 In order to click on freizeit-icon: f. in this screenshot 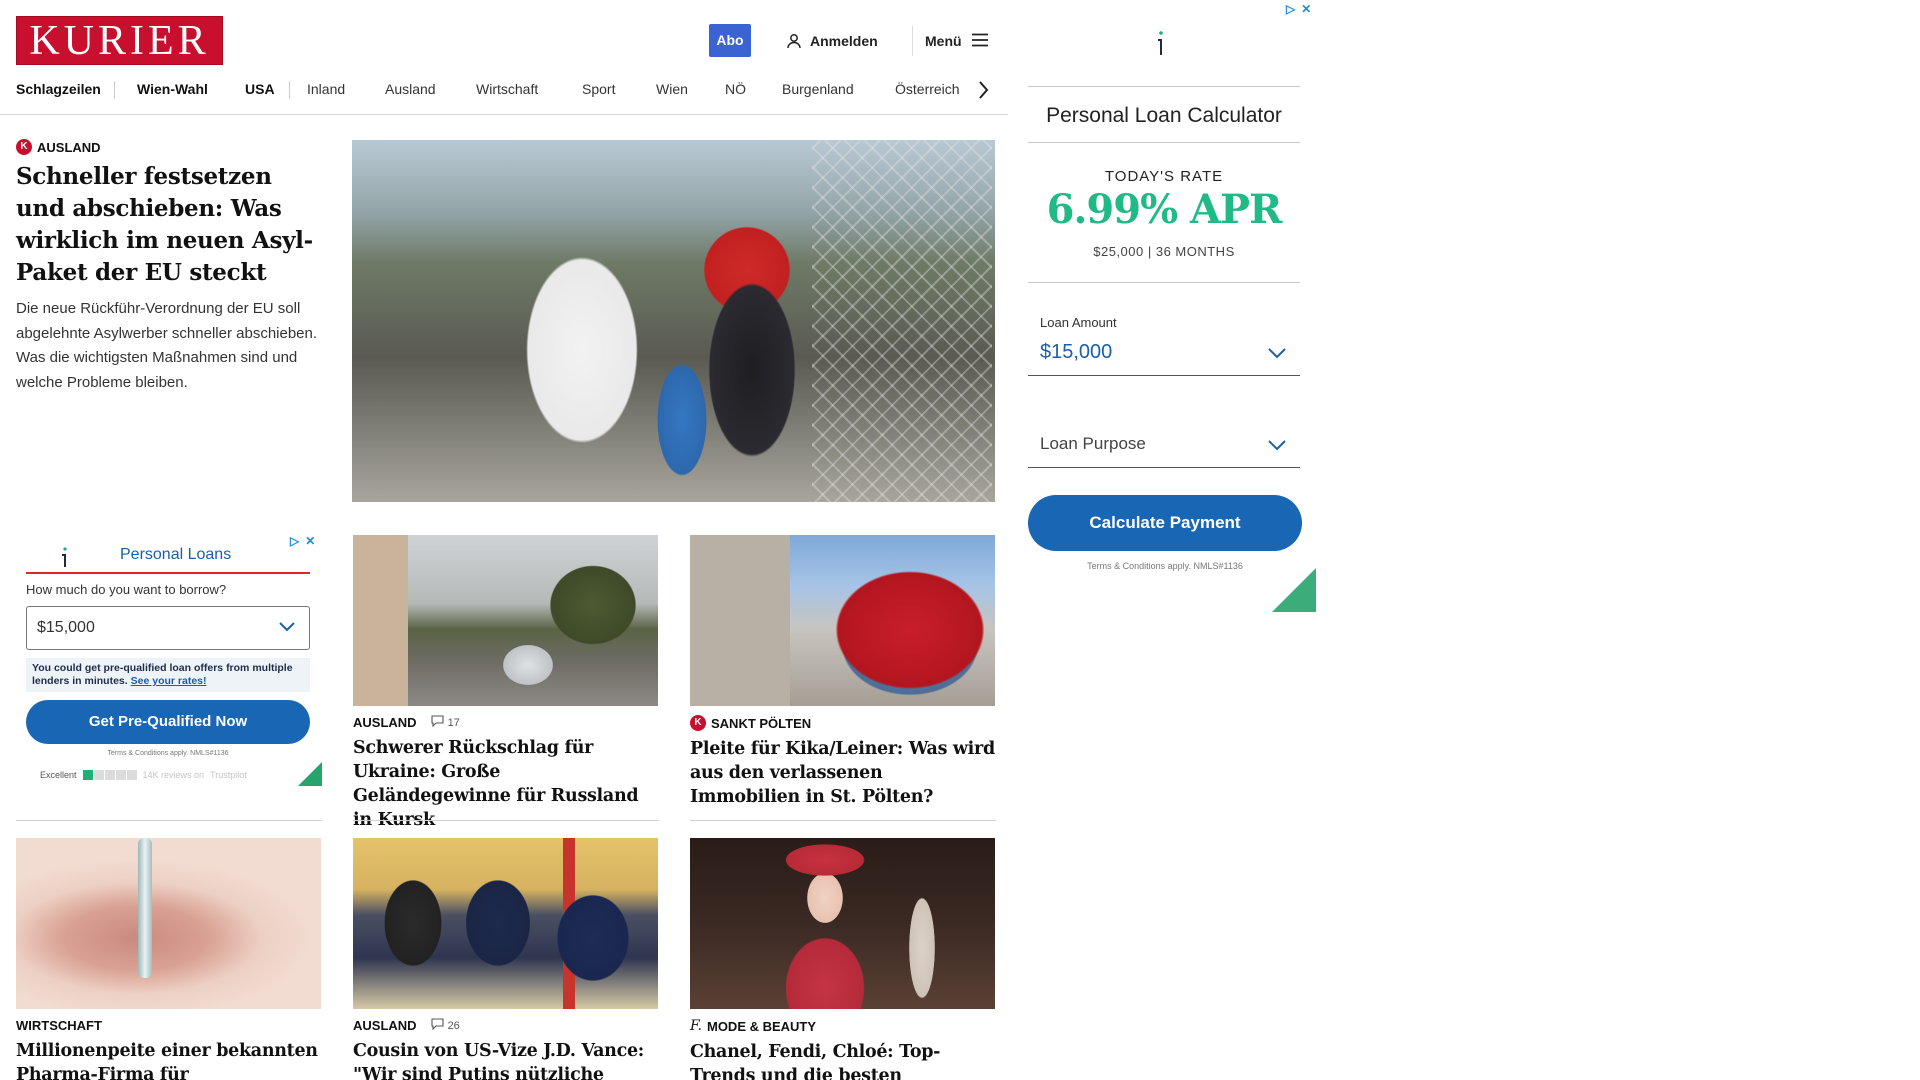, I will do `click(696, 1026)`.